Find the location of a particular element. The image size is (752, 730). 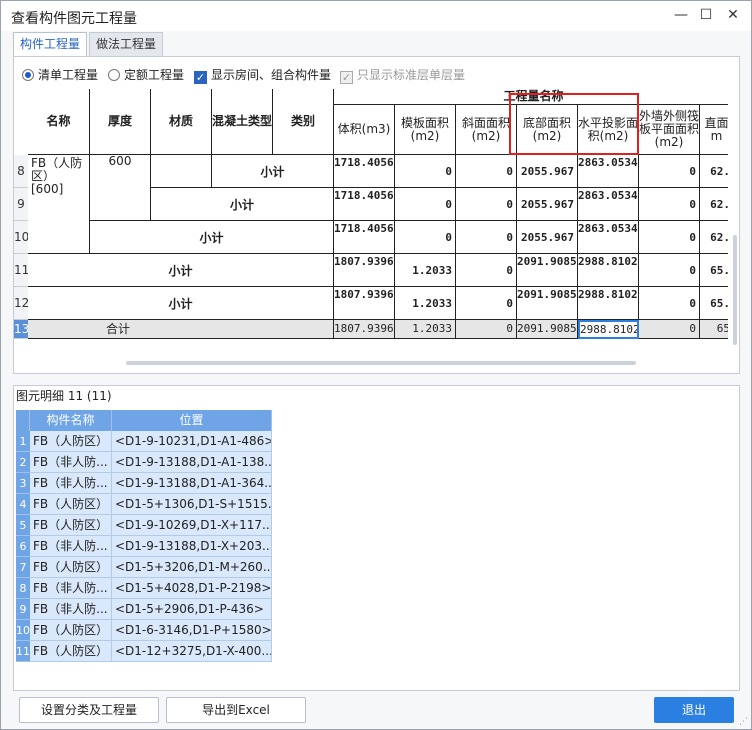

header-thickness: 厚度 is located at coordinates (120, 122).